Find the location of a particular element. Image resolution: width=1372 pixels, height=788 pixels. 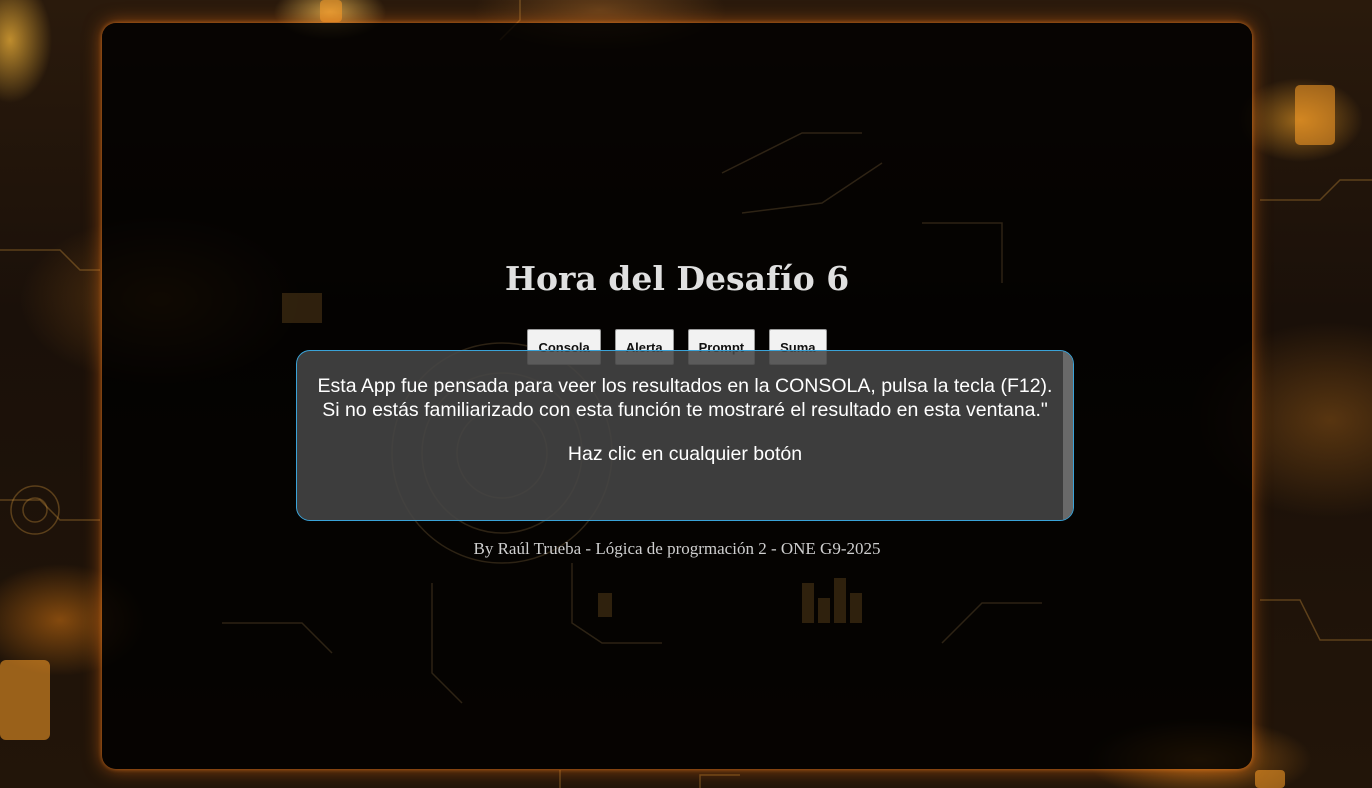

output-line-3: Haz clic en cualquier botón is located at coordinates (685, 454).